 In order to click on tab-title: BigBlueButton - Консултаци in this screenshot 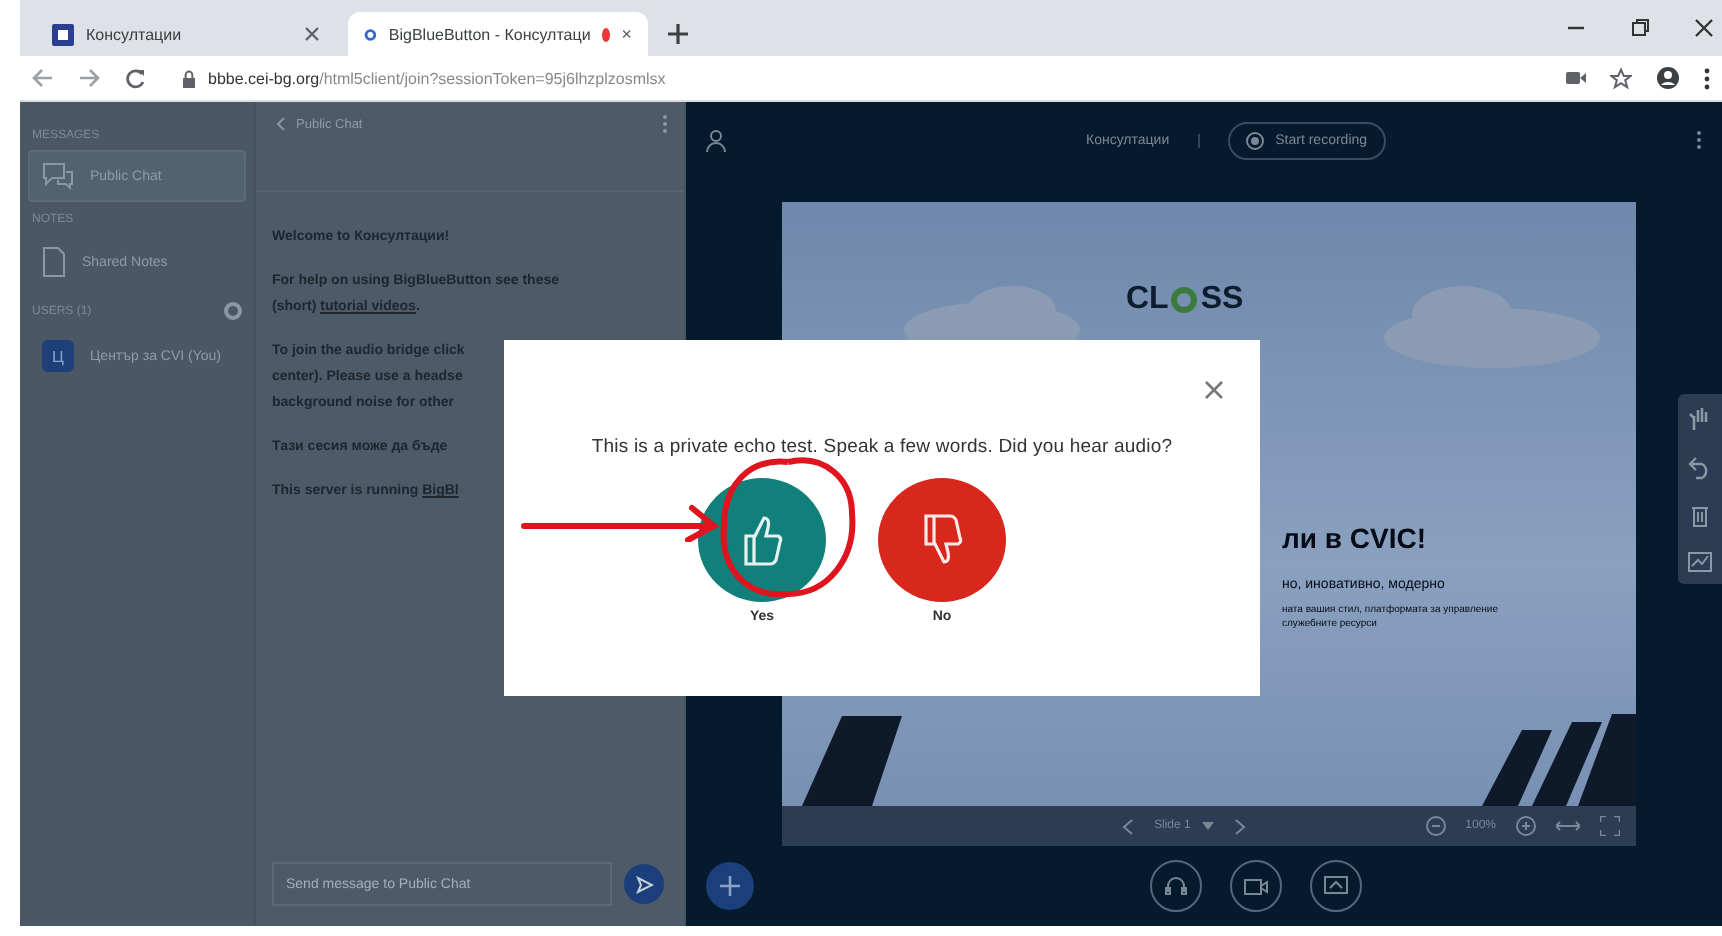, I will do `click(489, 34)`.